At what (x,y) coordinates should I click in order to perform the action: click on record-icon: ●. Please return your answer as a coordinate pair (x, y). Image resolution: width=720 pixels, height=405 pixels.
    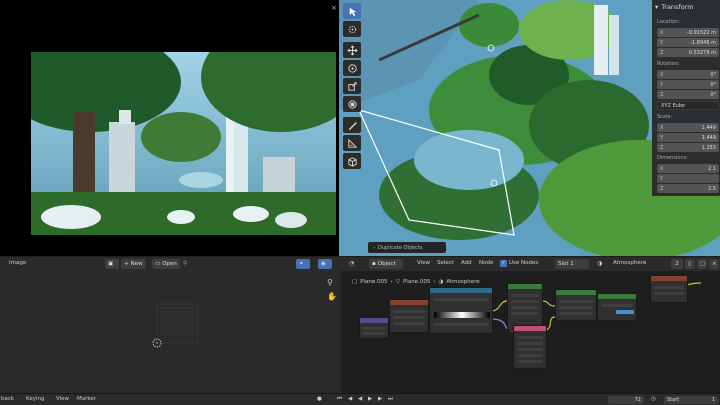
    Looking at the image, I should click on (319, 399).